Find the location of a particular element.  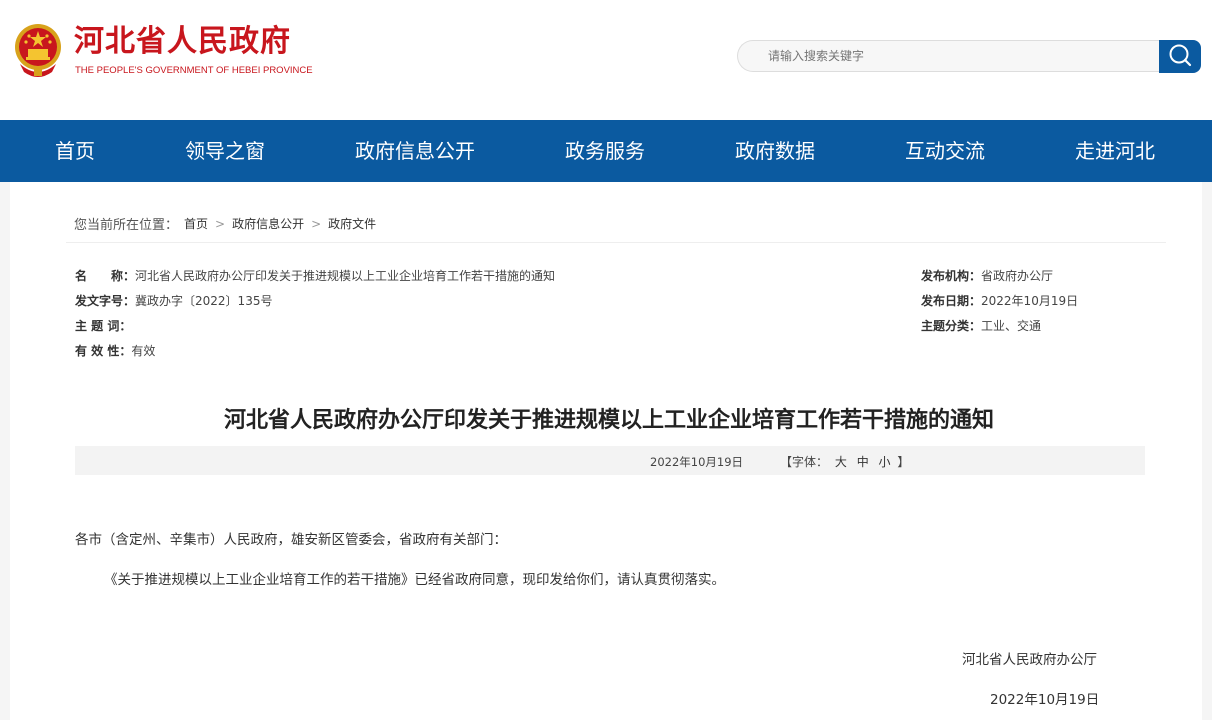

article-date: 2022年10月19日 is located at coordinates (697, 462).